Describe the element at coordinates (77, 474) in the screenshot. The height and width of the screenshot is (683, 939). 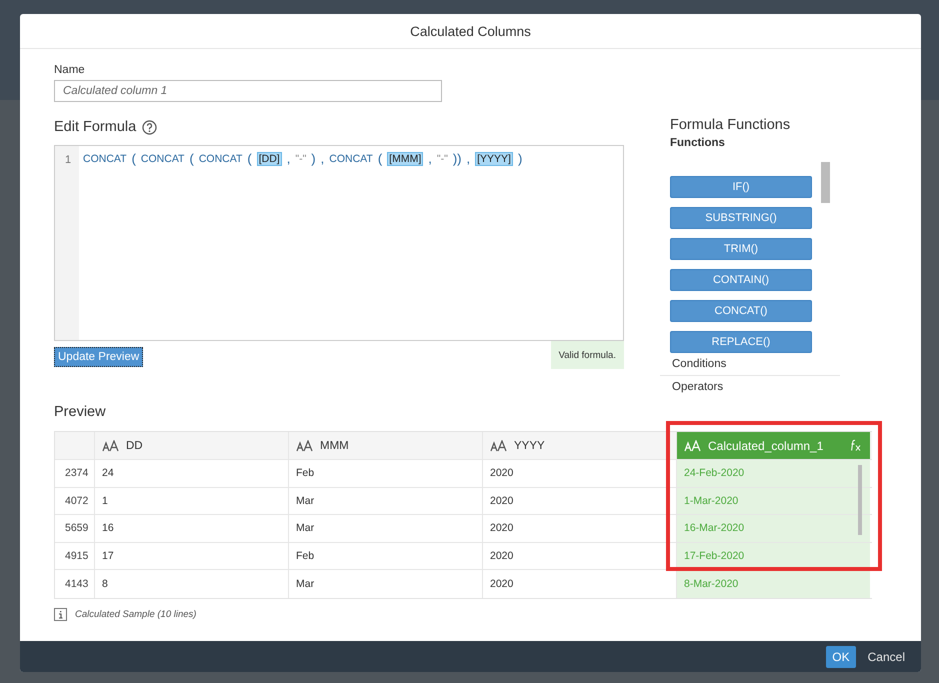
I see `row-index: 2374` at that location.